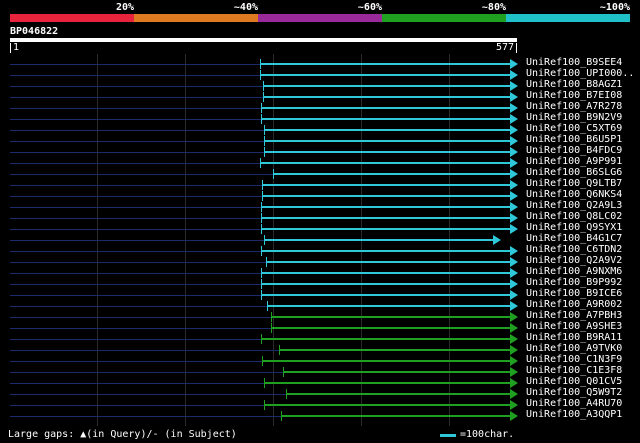 The image size is (640, 443). Describe the element at coordinates (574, 359) in the screenshot. I see `hit-label: UniRef100_C1N3F9` at that location.